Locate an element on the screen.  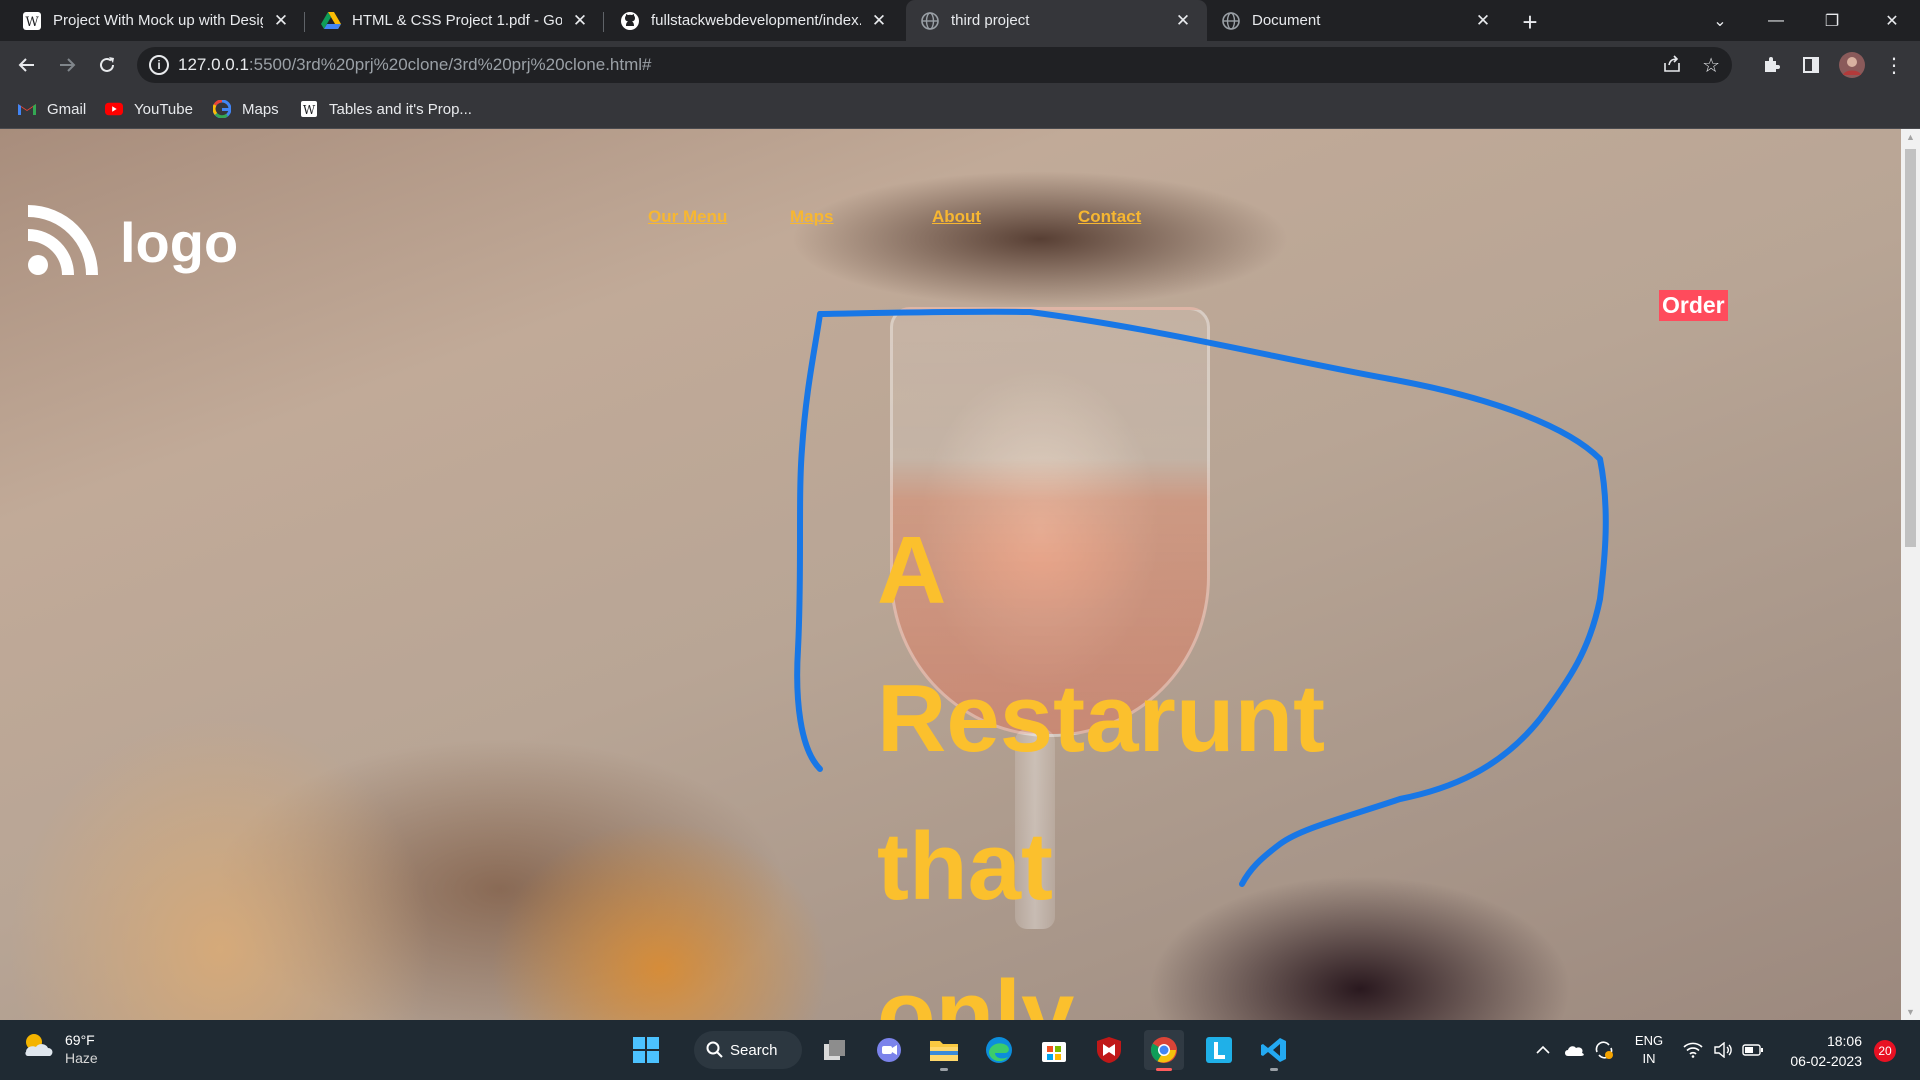
l-app-button is located at coordinates (1219, 1050).